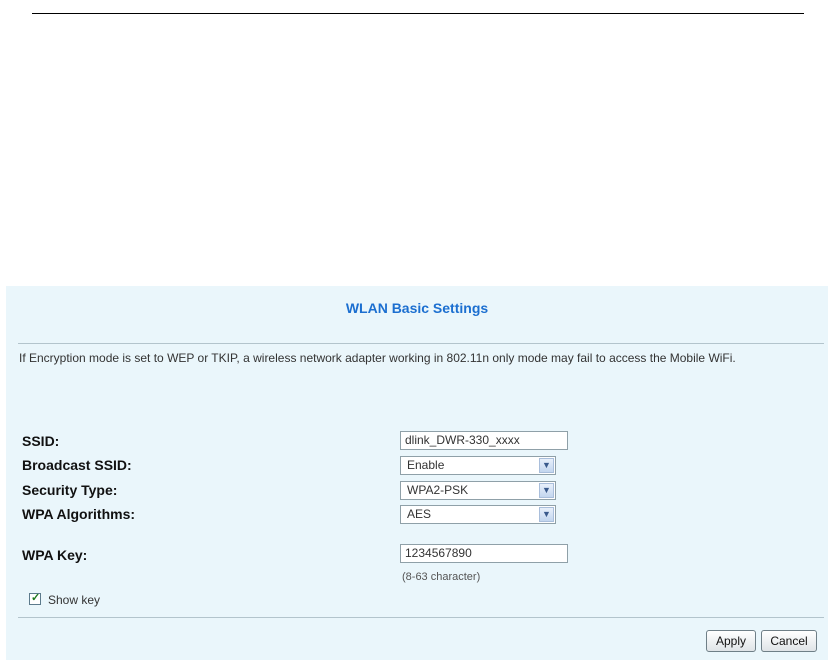 The height and width of the screenshot is (660, 836). Describe the element at coordinates (484, 440) in the screenshot. I see `ssid-input: dlink_DWR-330_xxxx` at that location.